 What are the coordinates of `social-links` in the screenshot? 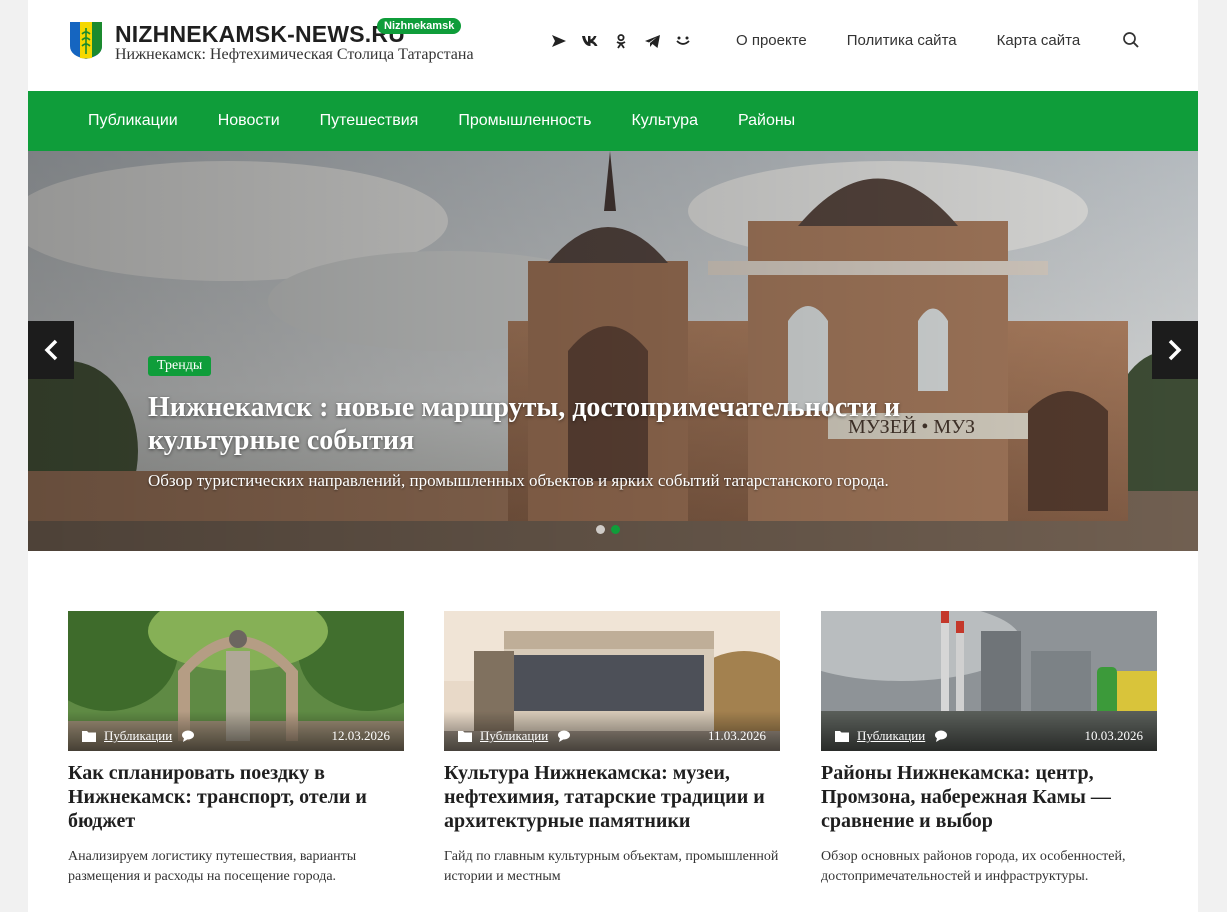 It's located at (621, 41).